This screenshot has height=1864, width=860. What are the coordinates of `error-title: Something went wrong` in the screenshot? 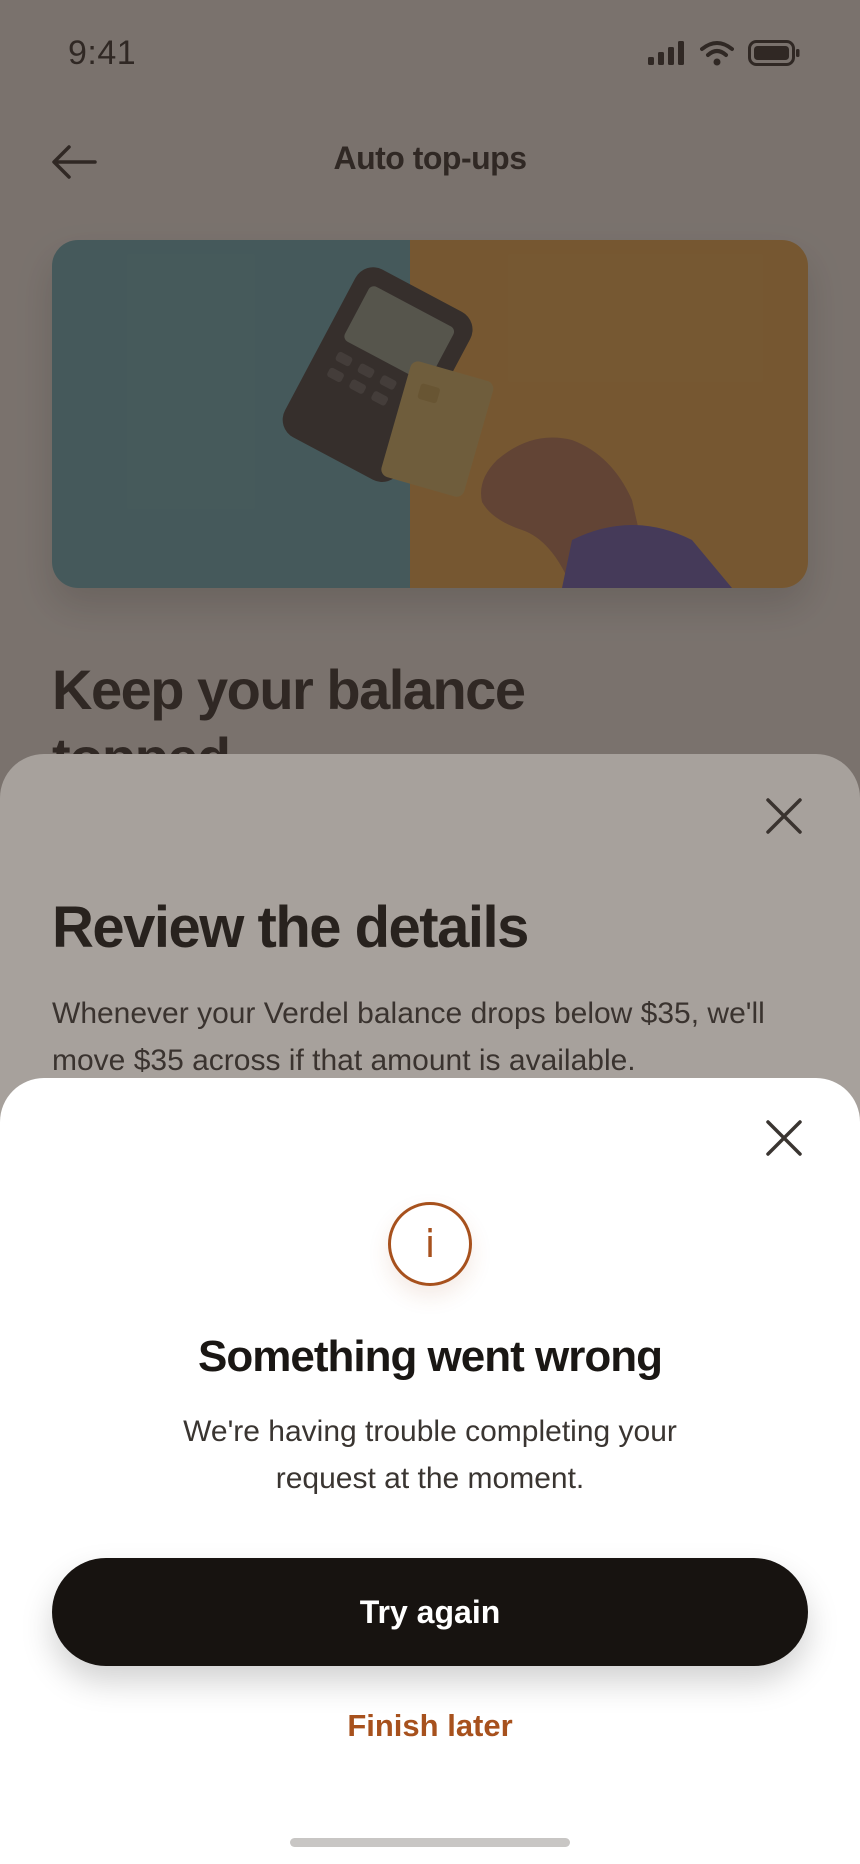 It's located at (430, 1356).